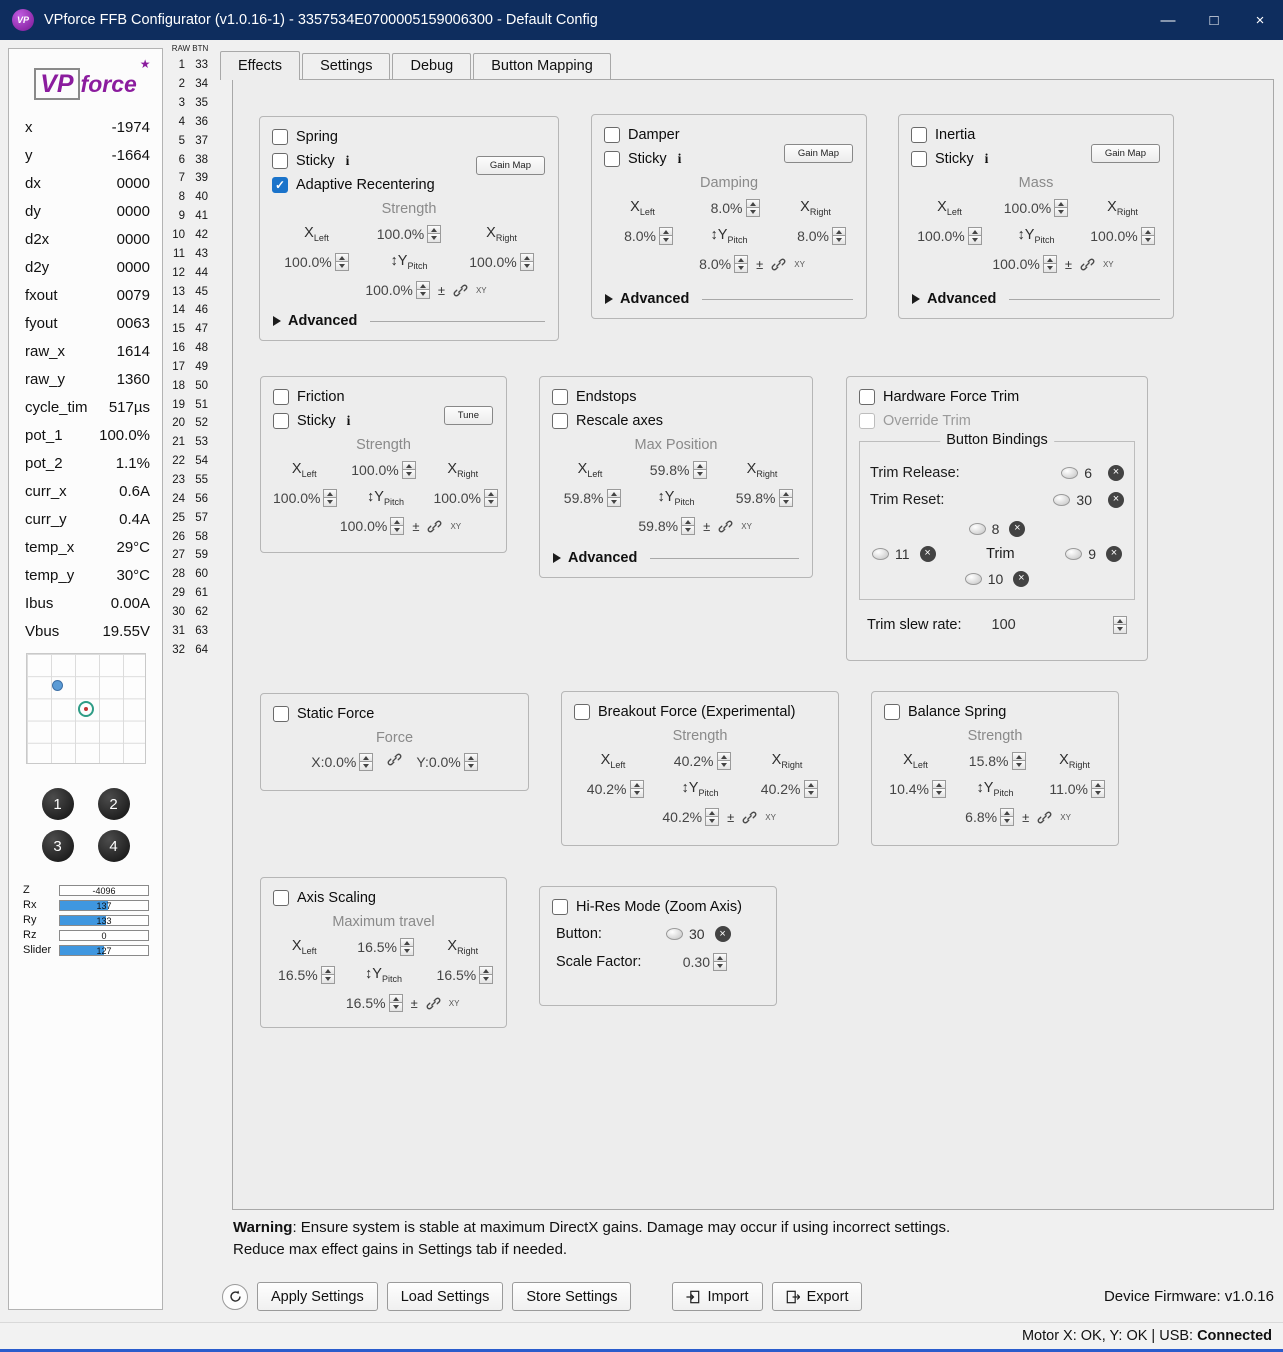 The width and height of the screenshot is (1283, 1352). Describe the element at coordinates (658, 907) in the screenshot. I see `hires-mode-row: Hi-Res Mode (Zoom Axis)` at that location.